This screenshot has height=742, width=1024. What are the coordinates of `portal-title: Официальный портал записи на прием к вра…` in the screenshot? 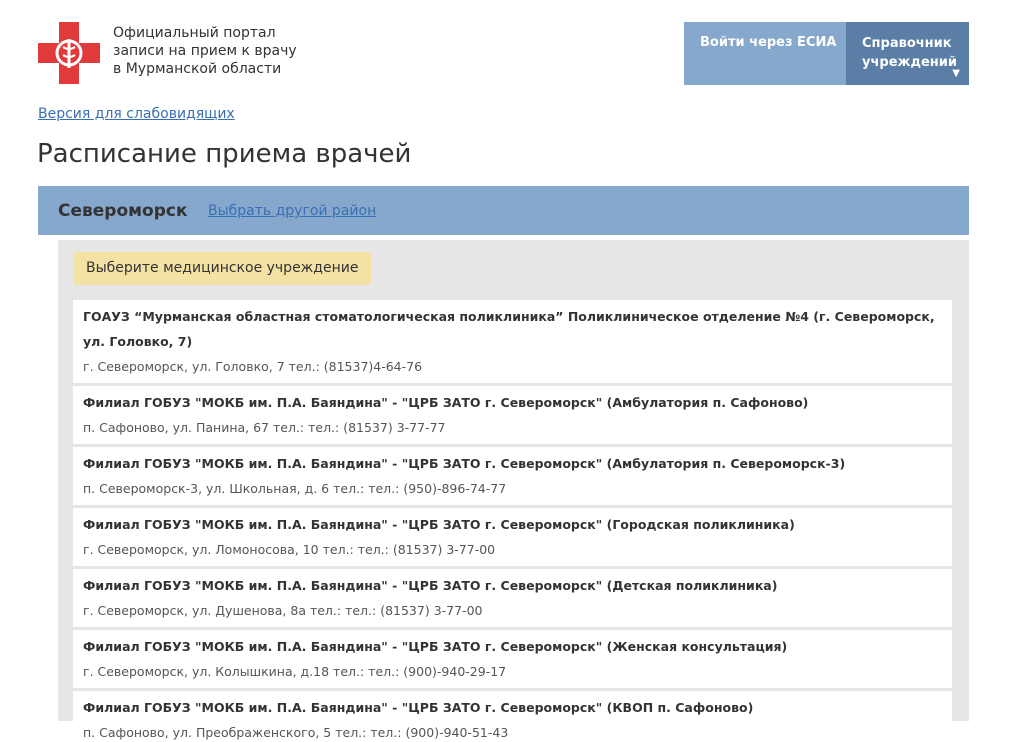 It's located at (243, 51).